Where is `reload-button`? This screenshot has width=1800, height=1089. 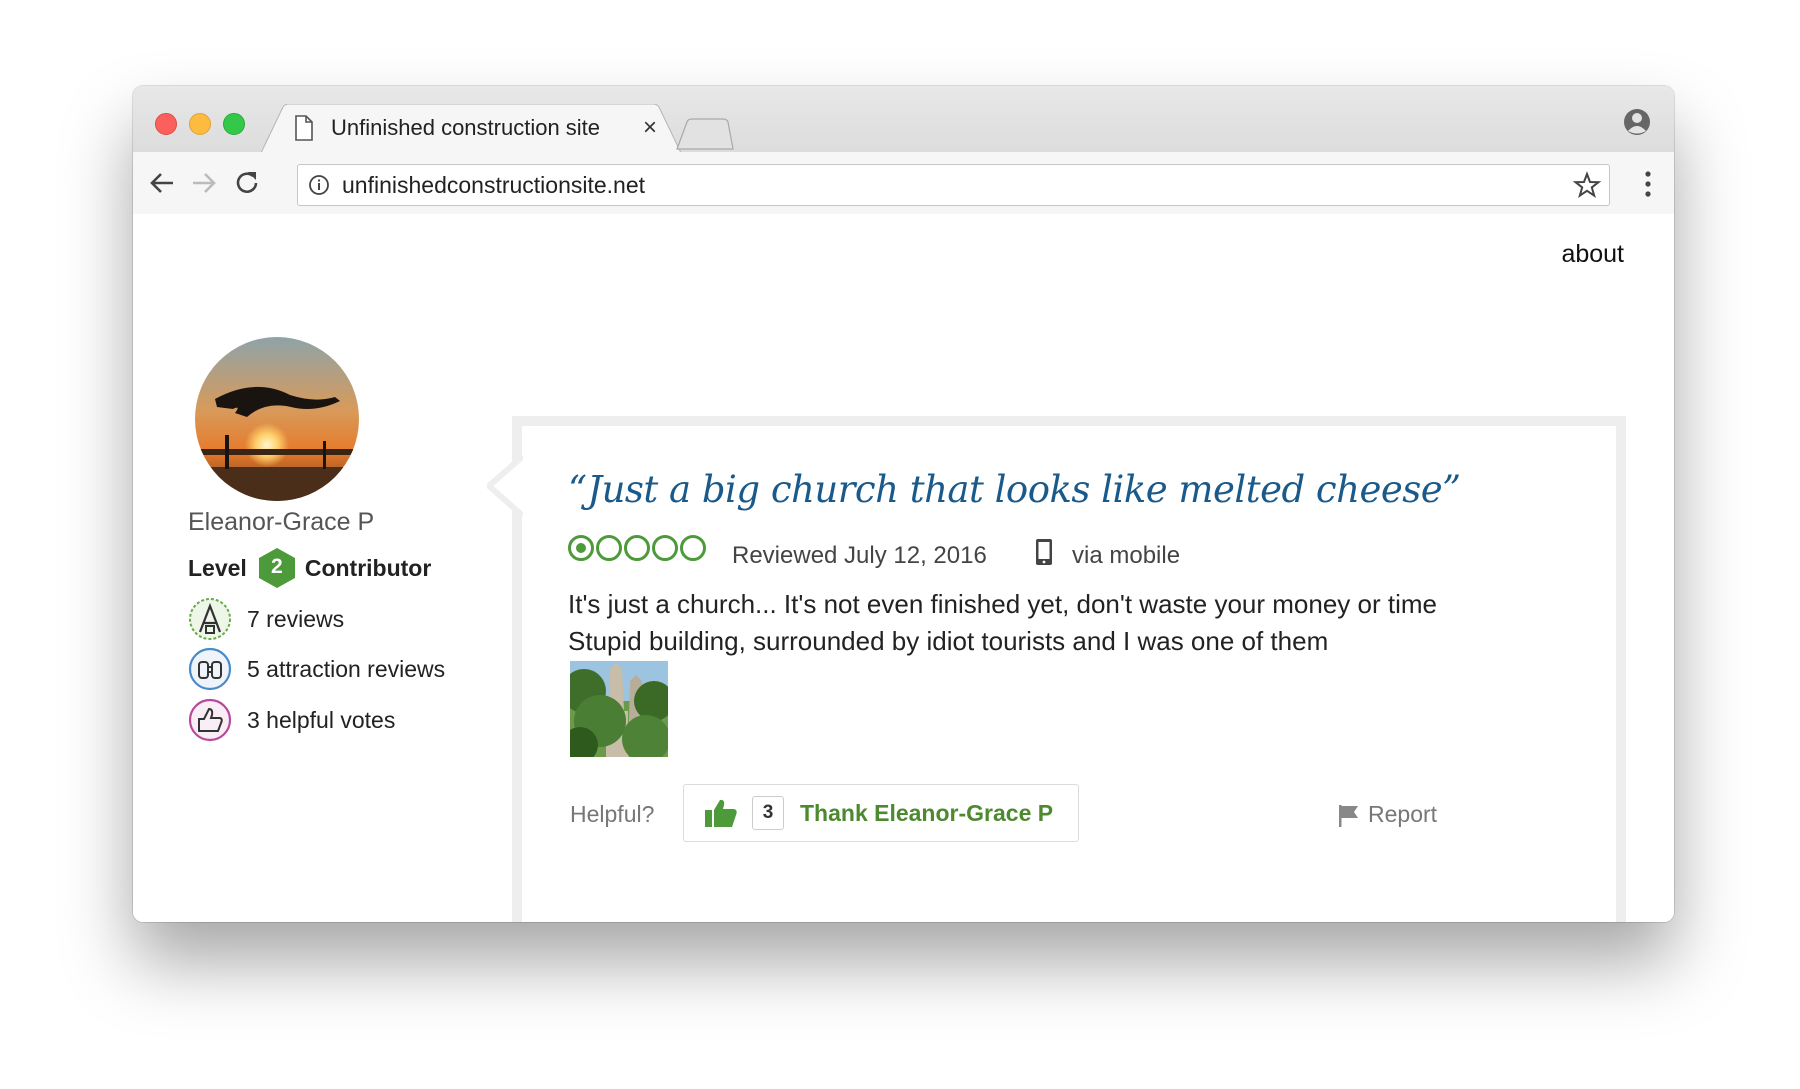 reload-button is located at coordinates (247, 183).